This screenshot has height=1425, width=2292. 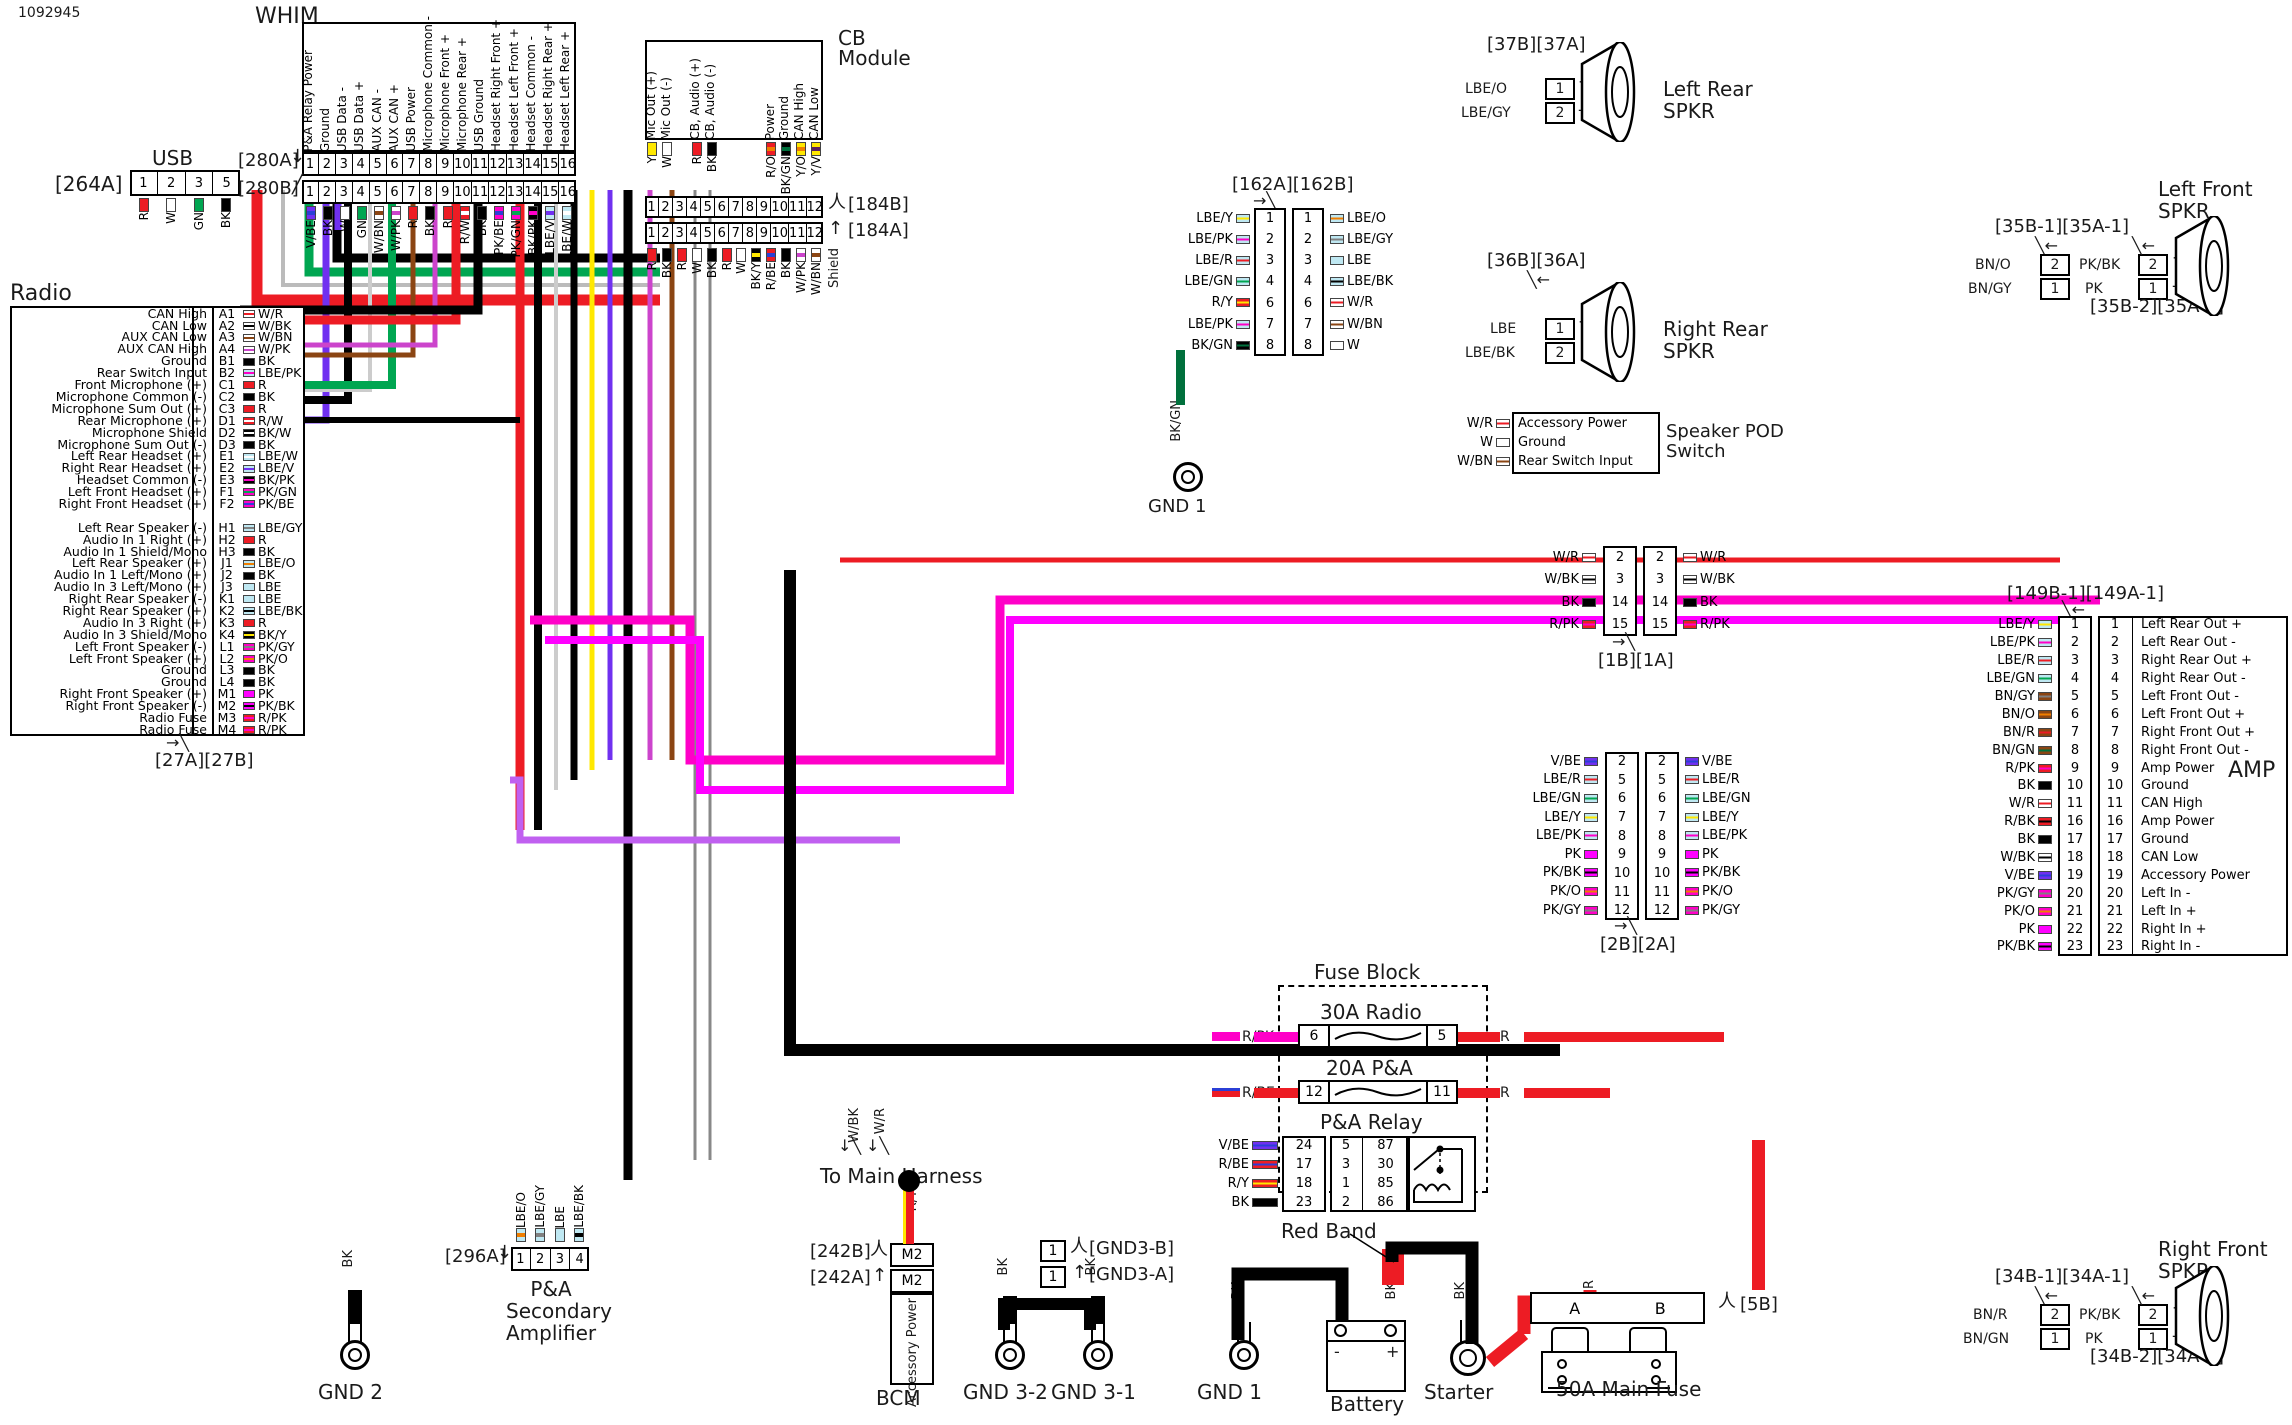 What do you see at coordinates (764, 233) in the screenshot?
I see `cb-184a-pin: 9` at bounding box center [764, 233].